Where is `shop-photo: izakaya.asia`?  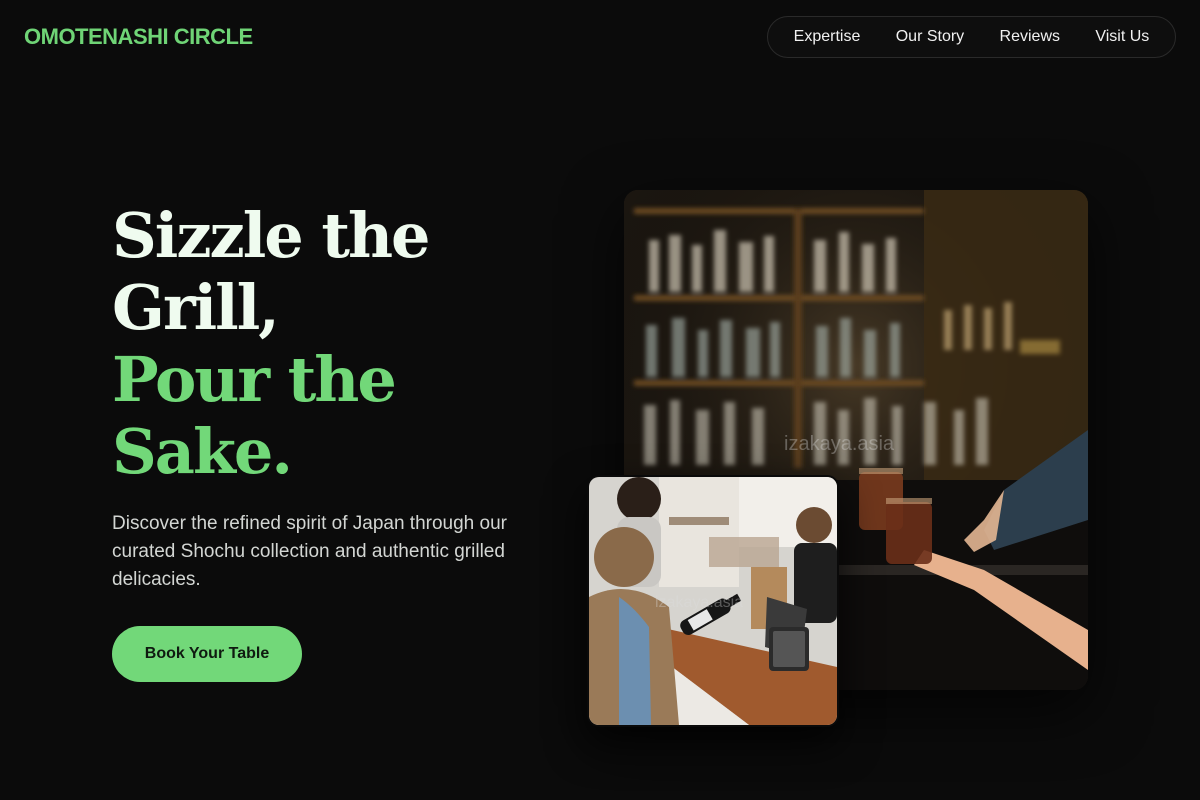 shop-photo: izakaya.asia is located at coordinates (713, 601).